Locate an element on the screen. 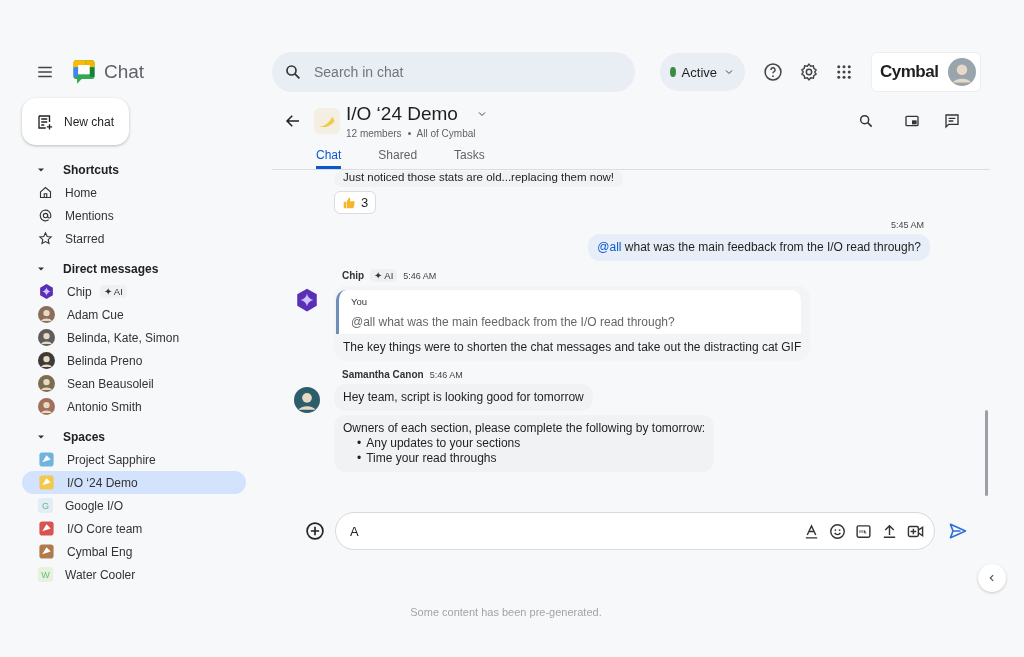 This screenshot has width=1024, height=657. sidebar-item: Mentions is located at coordinates (134, 215).